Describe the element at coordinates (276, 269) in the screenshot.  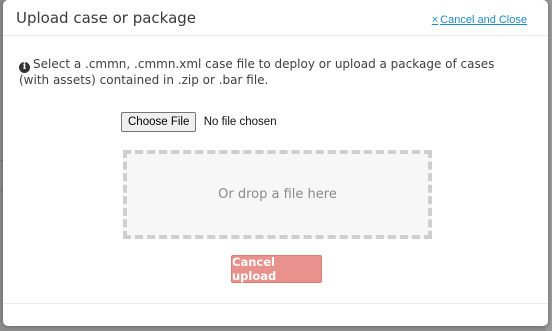
I see `cancel-upload-button: Cancel upload` at that location.